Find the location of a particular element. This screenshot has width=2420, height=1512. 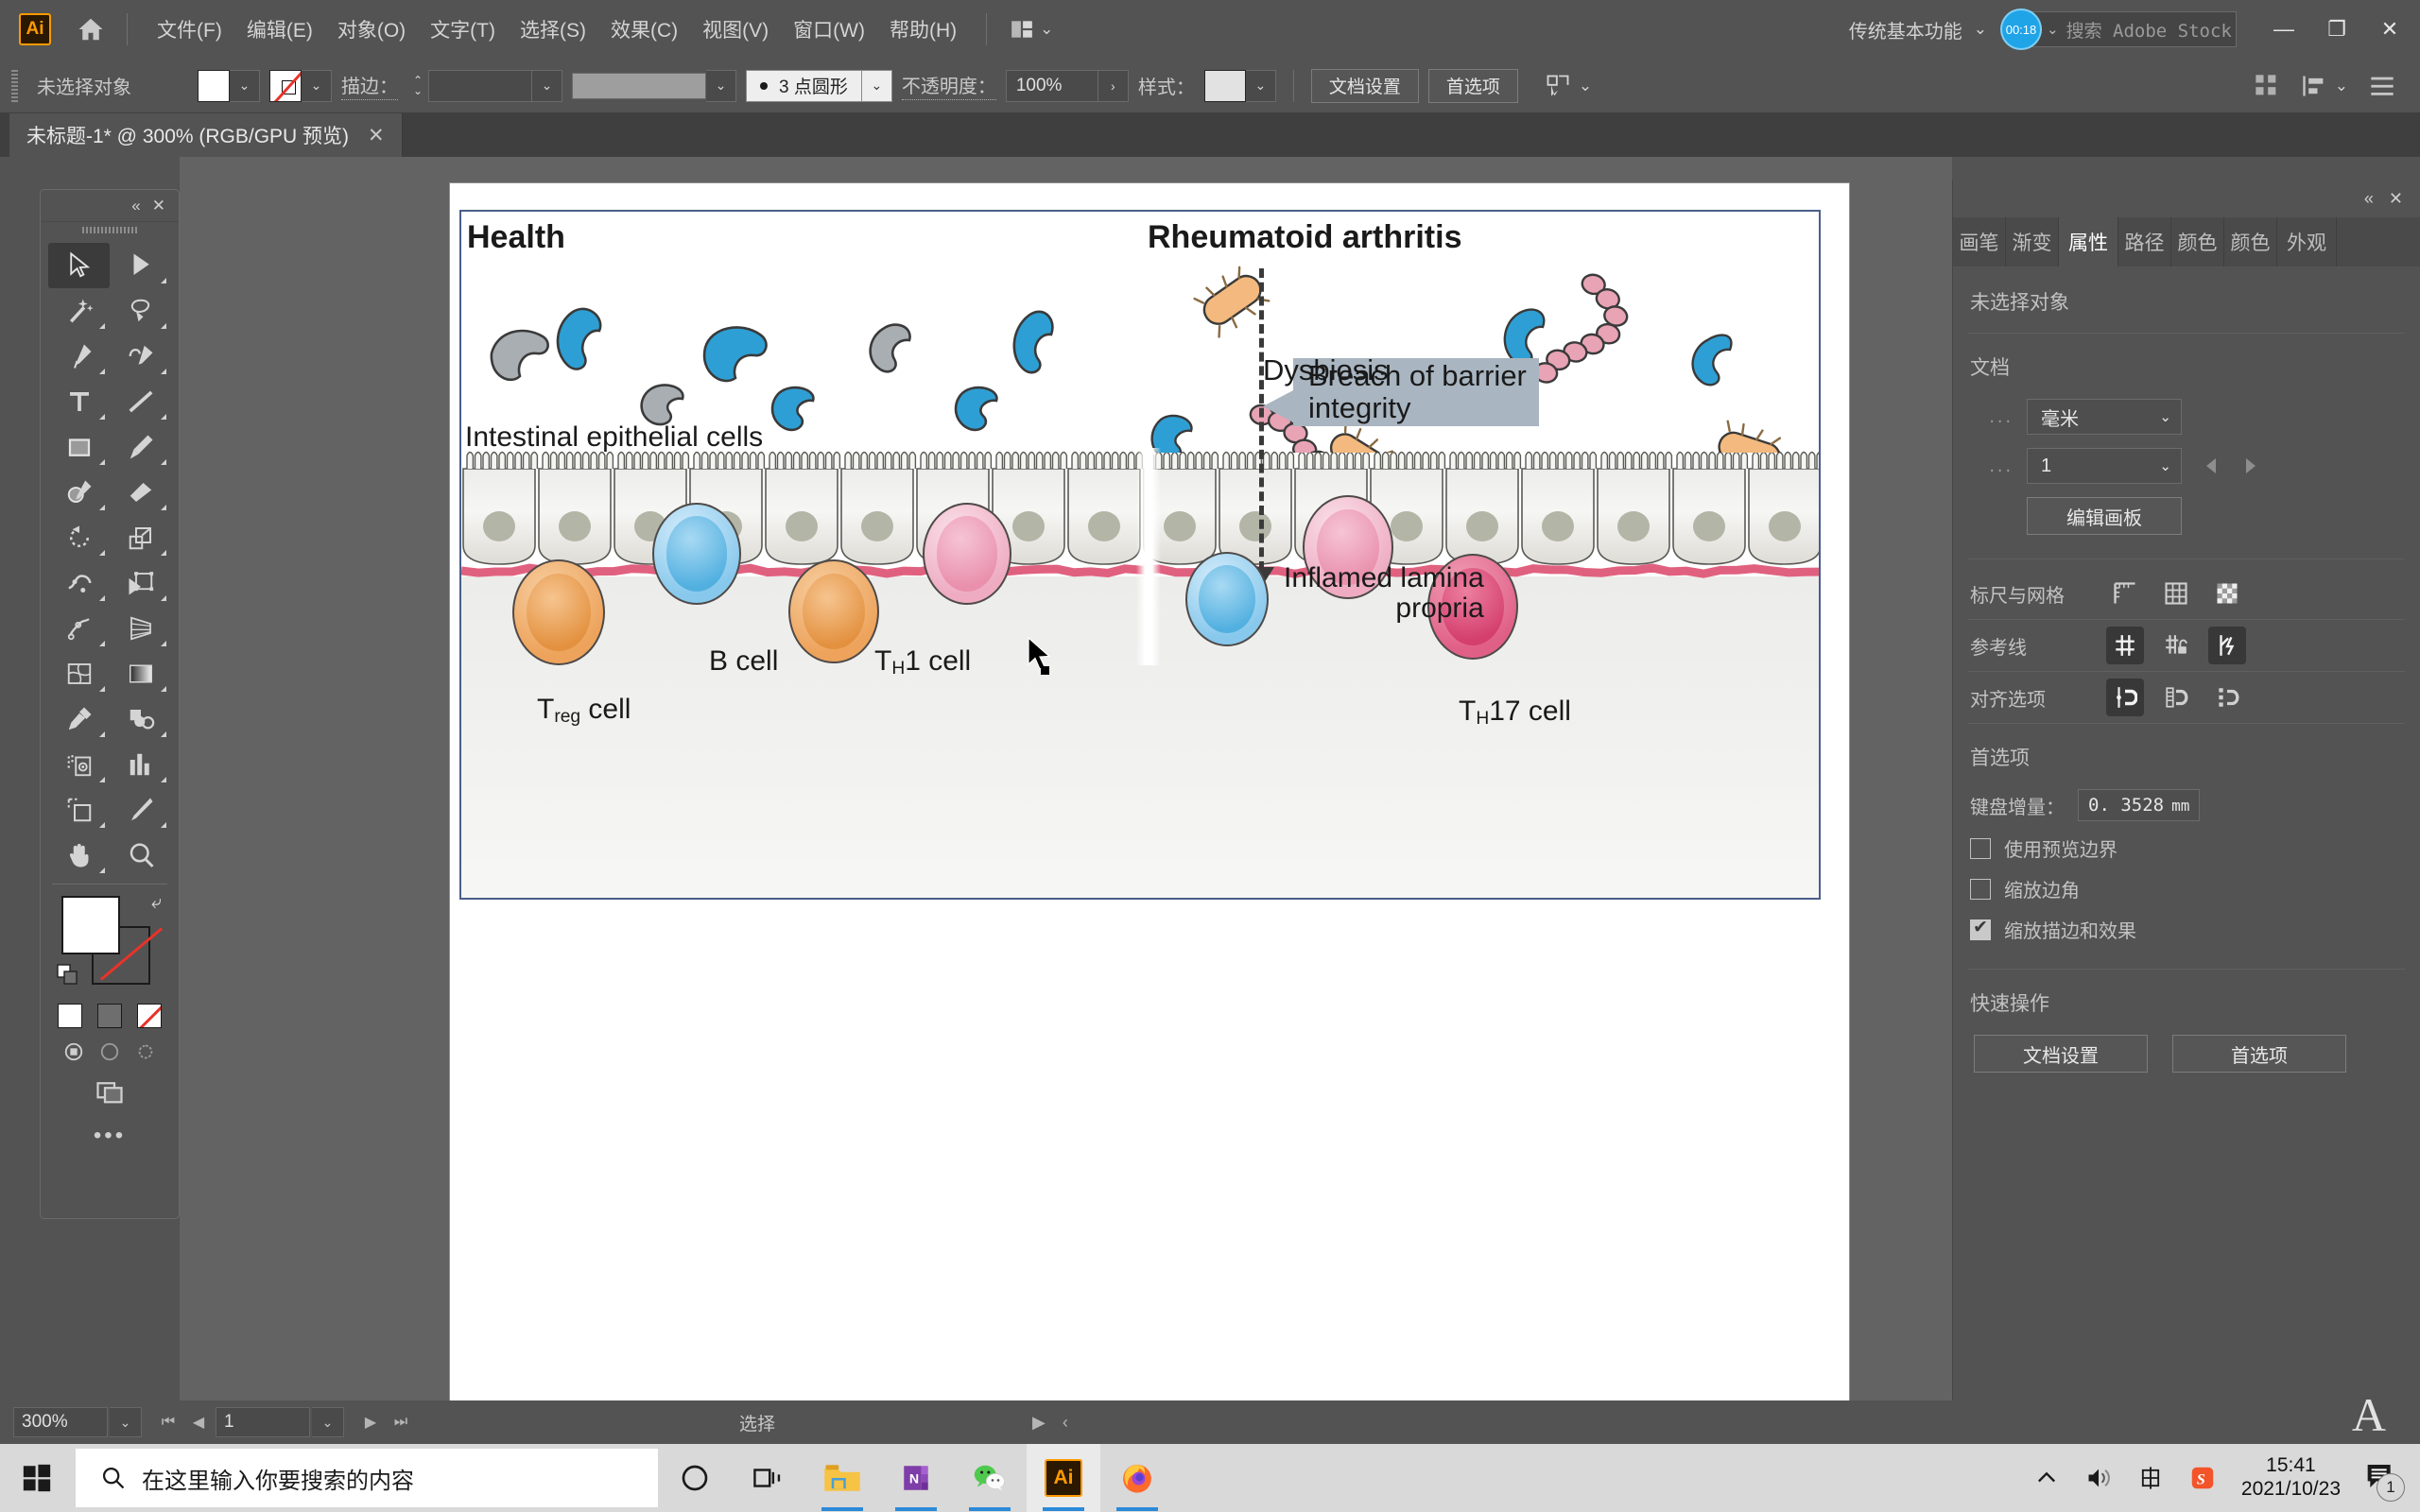

show-guides-icon is located at coordinates (2125, 645).